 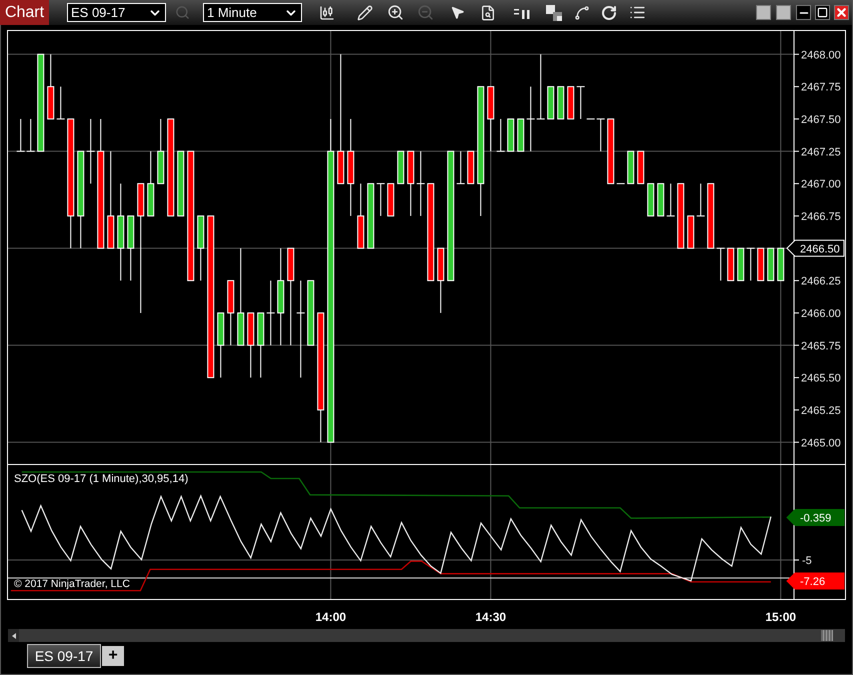 I want to click on axis-label: 2467.50, so click(x=821, y=120).